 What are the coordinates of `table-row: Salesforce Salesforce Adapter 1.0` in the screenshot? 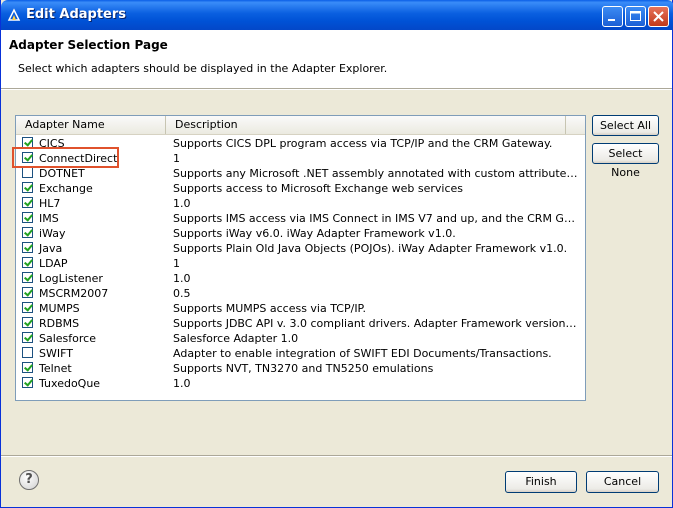 It's located at (300, 338).